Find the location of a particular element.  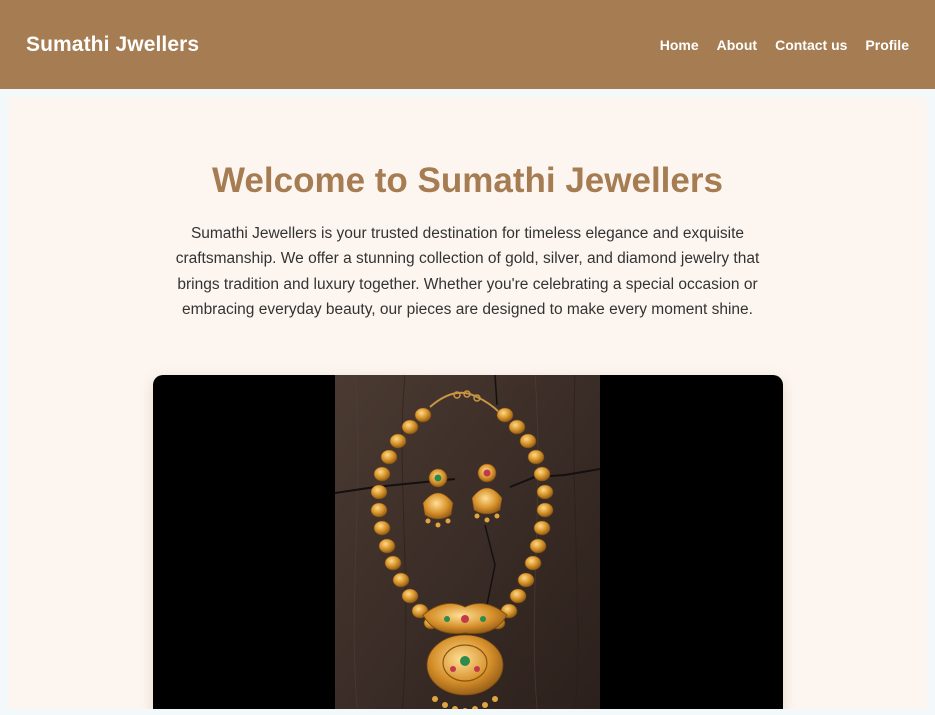

brand-logo-text: Sumathi Jwellers is located at coordinates (112, 45).